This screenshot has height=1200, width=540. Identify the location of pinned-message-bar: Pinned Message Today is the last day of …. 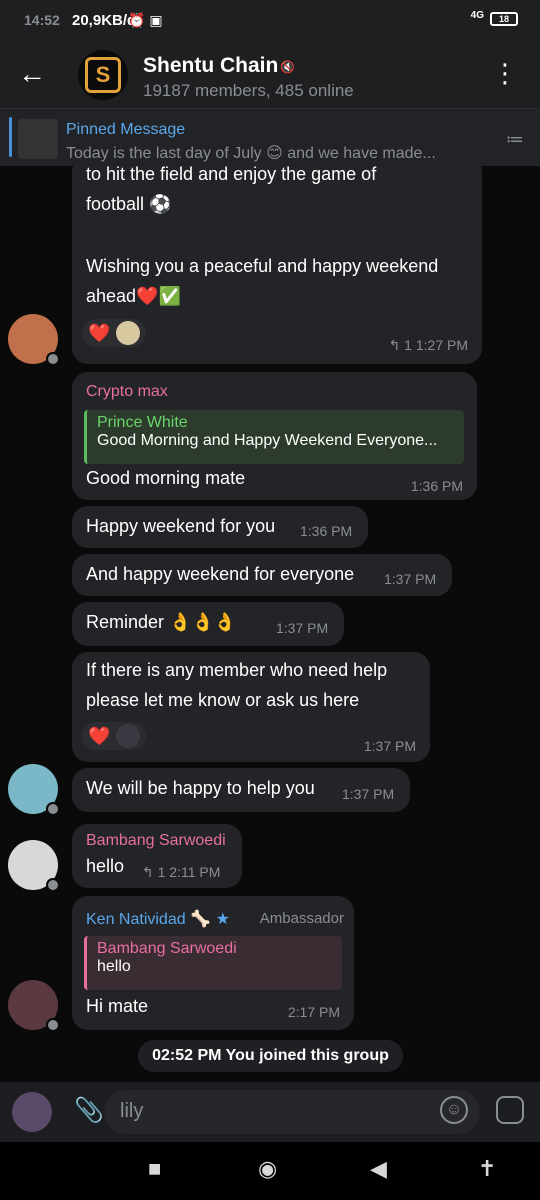
(270, 137).